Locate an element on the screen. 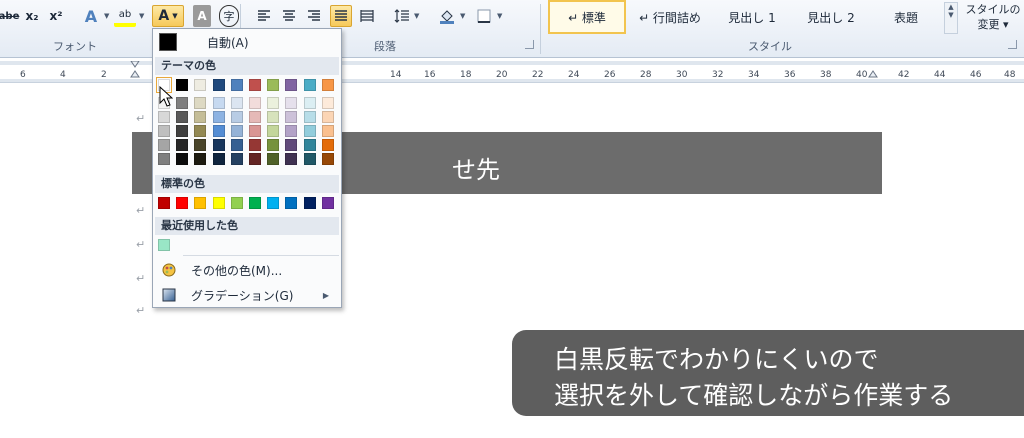  recent-color-swatch is located at coordinates (164, 245).